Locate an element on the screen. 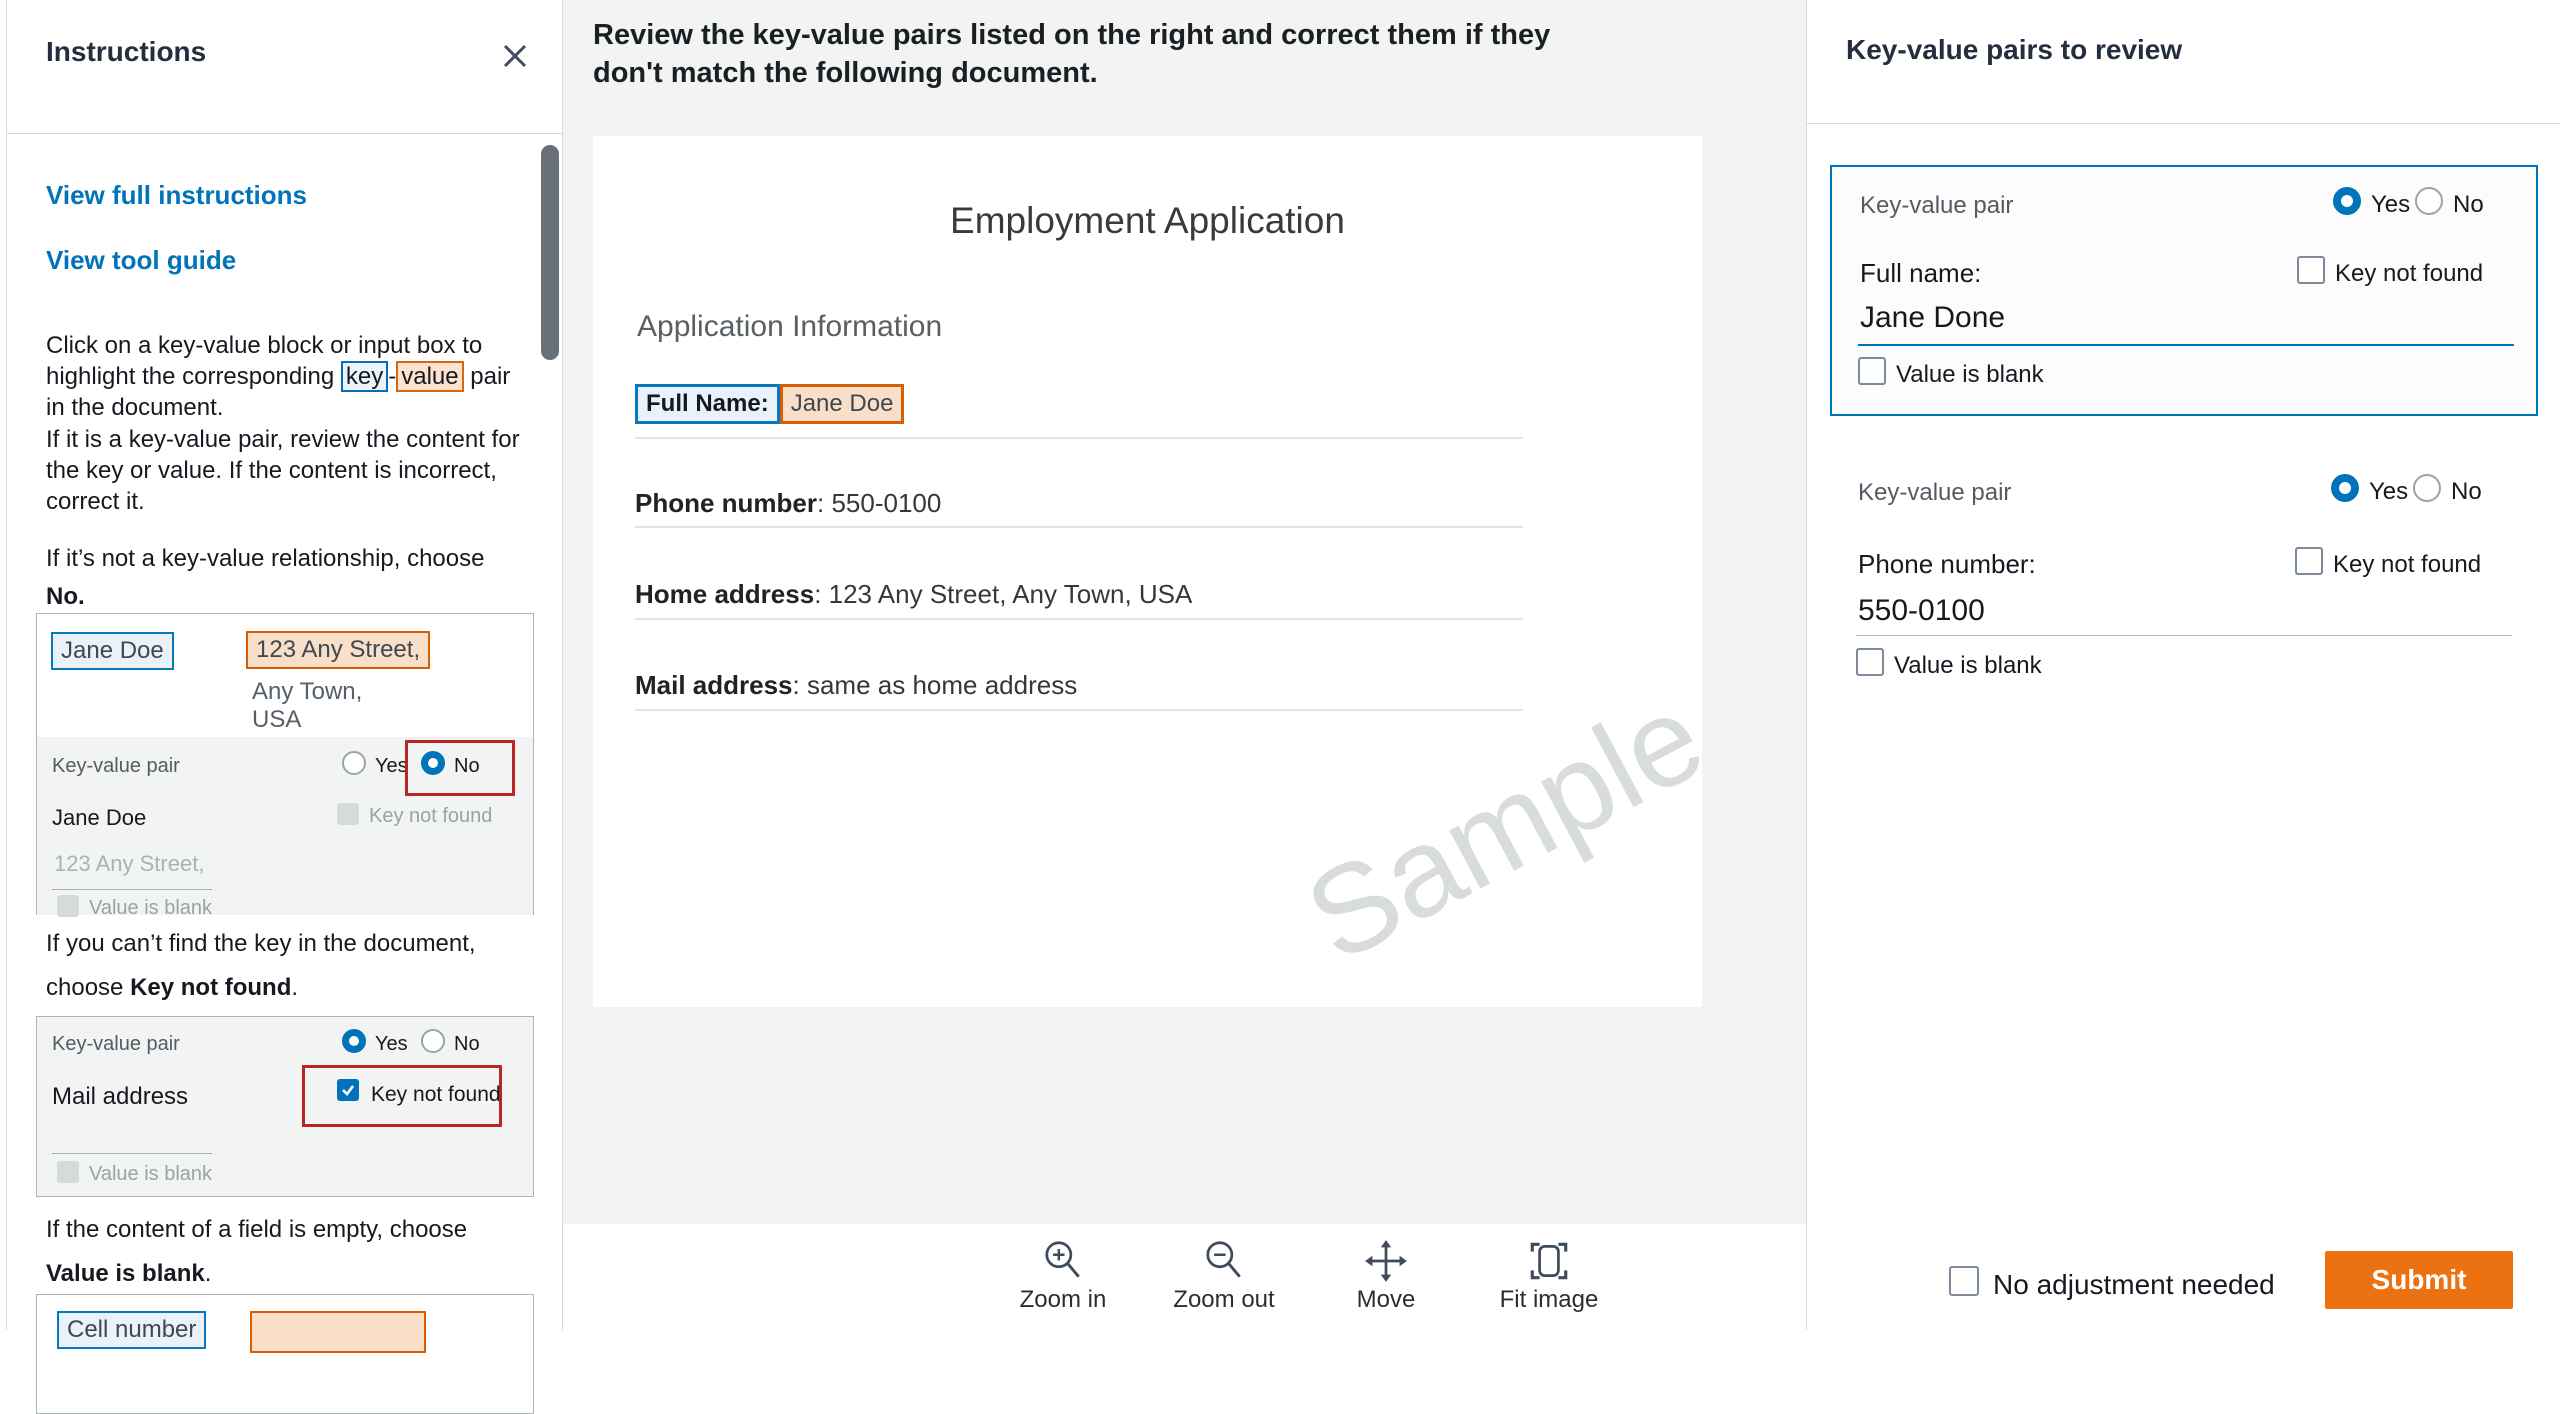 Image resolution: width=2560 pixels, height=1414 pixels. value-token: value is located at coordinates (430, 376).